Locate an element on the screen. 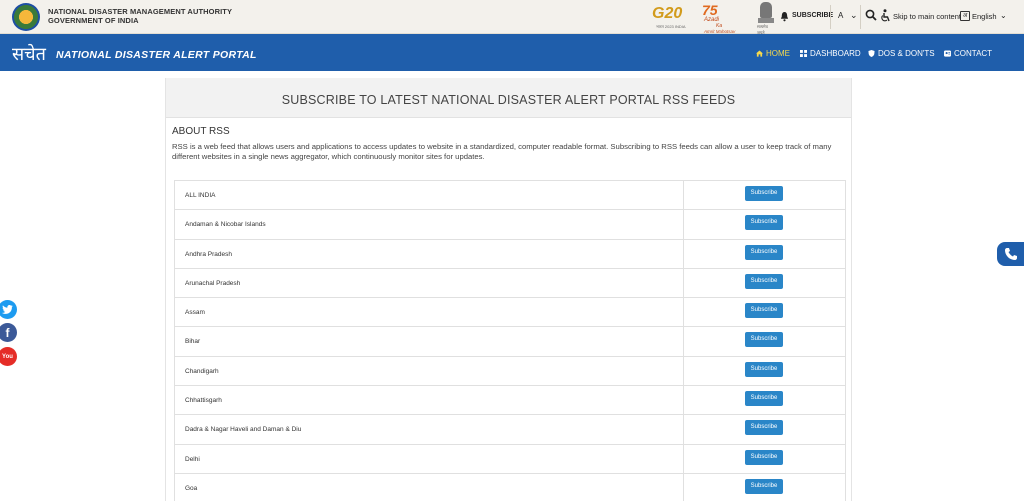 Image resolution: width=1024 pixels, height=501 pixels. feed-name: Dadra & Nagar Haveli and Daman & Diu is located at coordinates (243, 430).